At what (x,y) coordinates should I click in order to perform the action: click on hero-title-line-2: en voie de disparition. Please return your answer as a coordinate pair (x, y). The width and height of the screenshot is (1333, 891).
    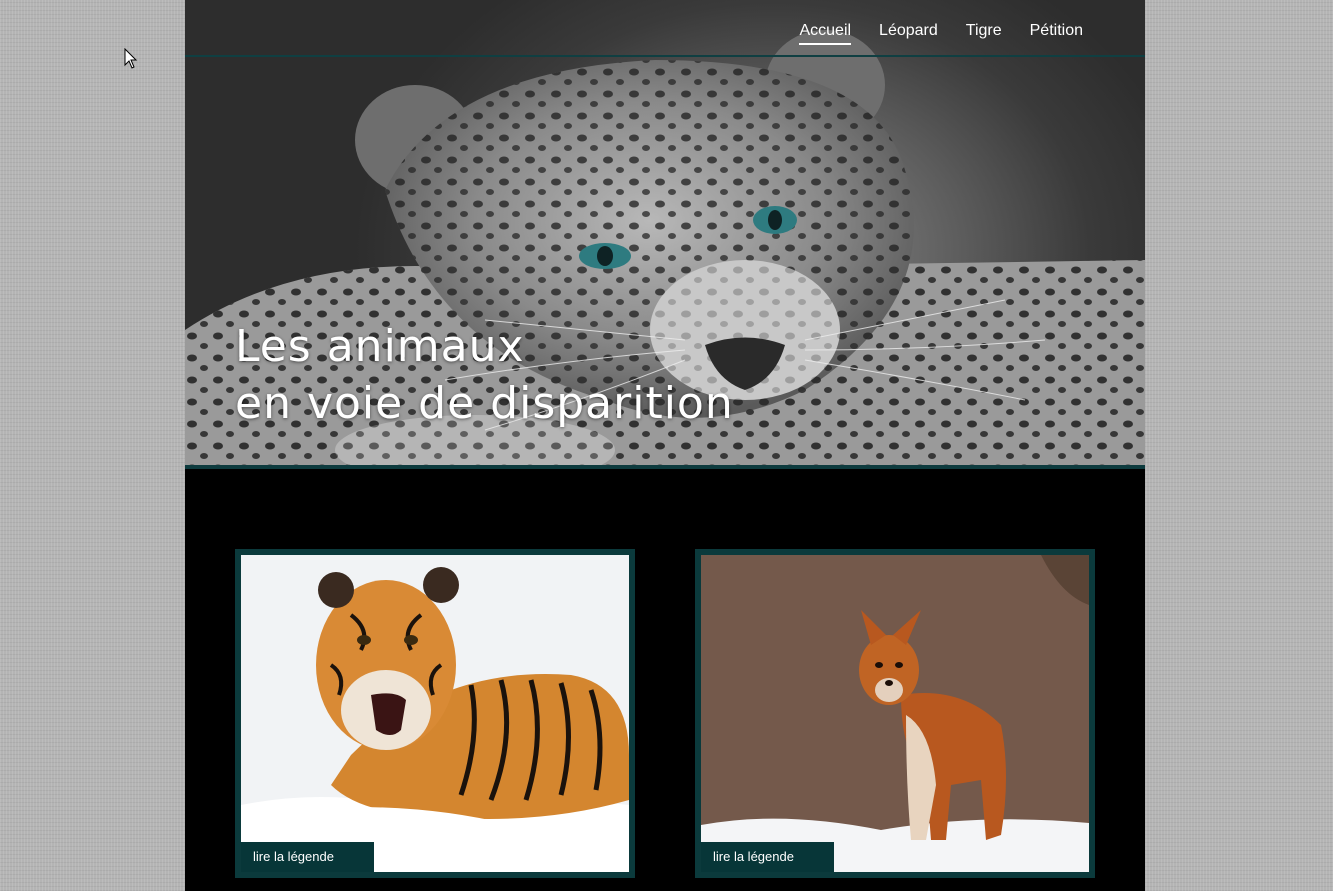
    Looking at the image, I should click on (484, 403).